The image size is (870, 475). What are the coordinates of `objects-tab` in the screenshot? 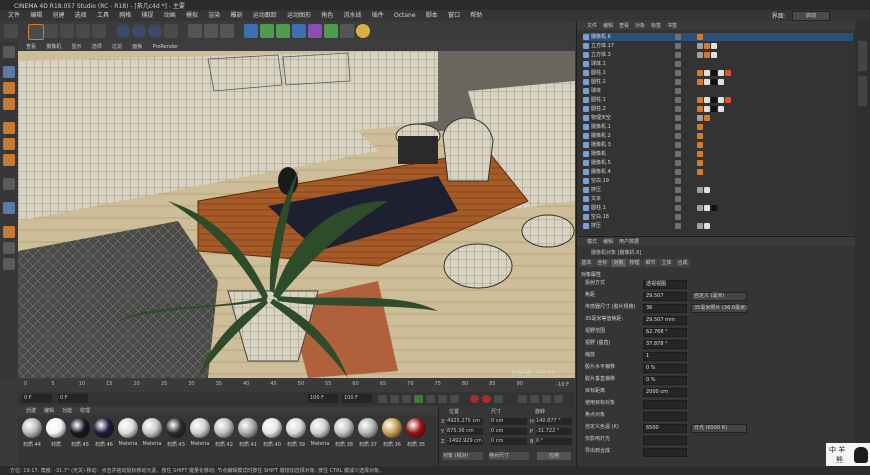 It's located at (862, 56).